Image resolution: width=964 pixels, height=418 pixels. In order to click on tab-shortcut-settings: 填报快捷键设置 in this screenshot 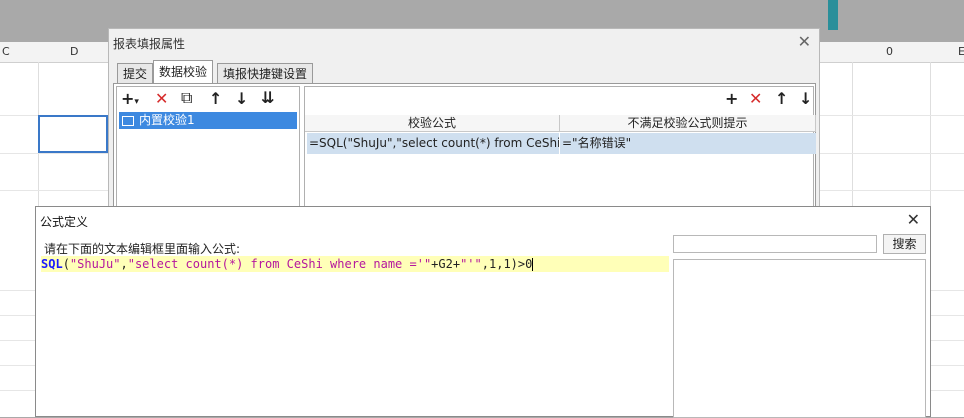, I will do `click(265, 73)`.